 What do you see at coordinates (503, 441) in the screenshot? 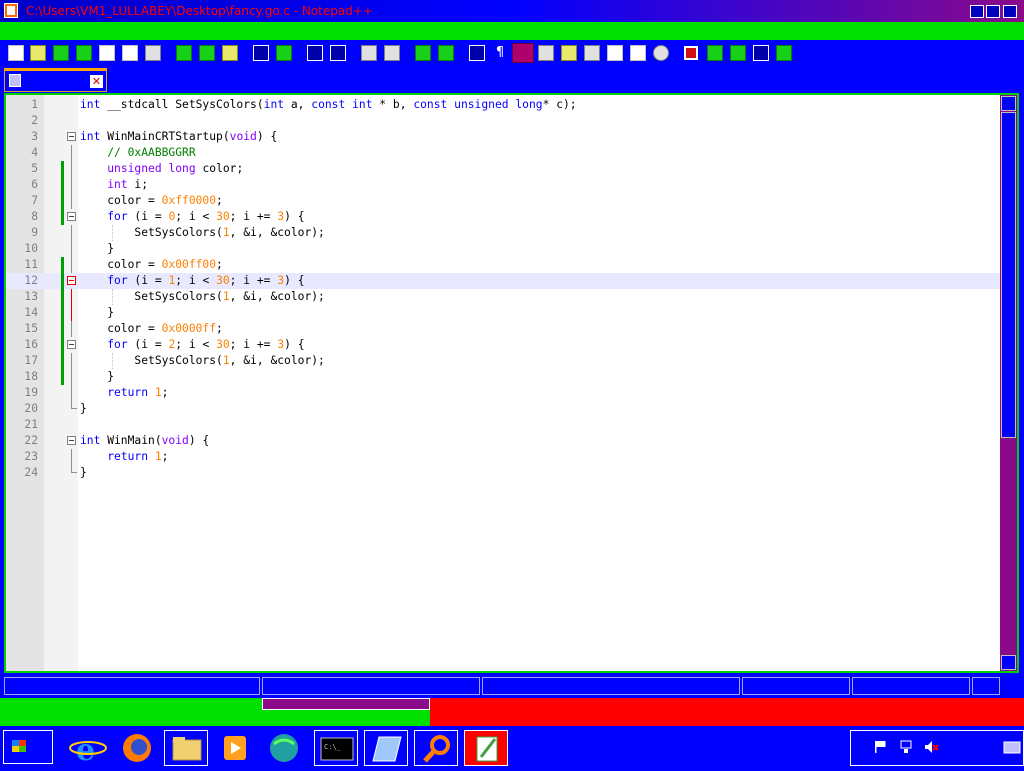
I see `code-line: 22 int WinMain(void) {` at bounding box center [503, 441].